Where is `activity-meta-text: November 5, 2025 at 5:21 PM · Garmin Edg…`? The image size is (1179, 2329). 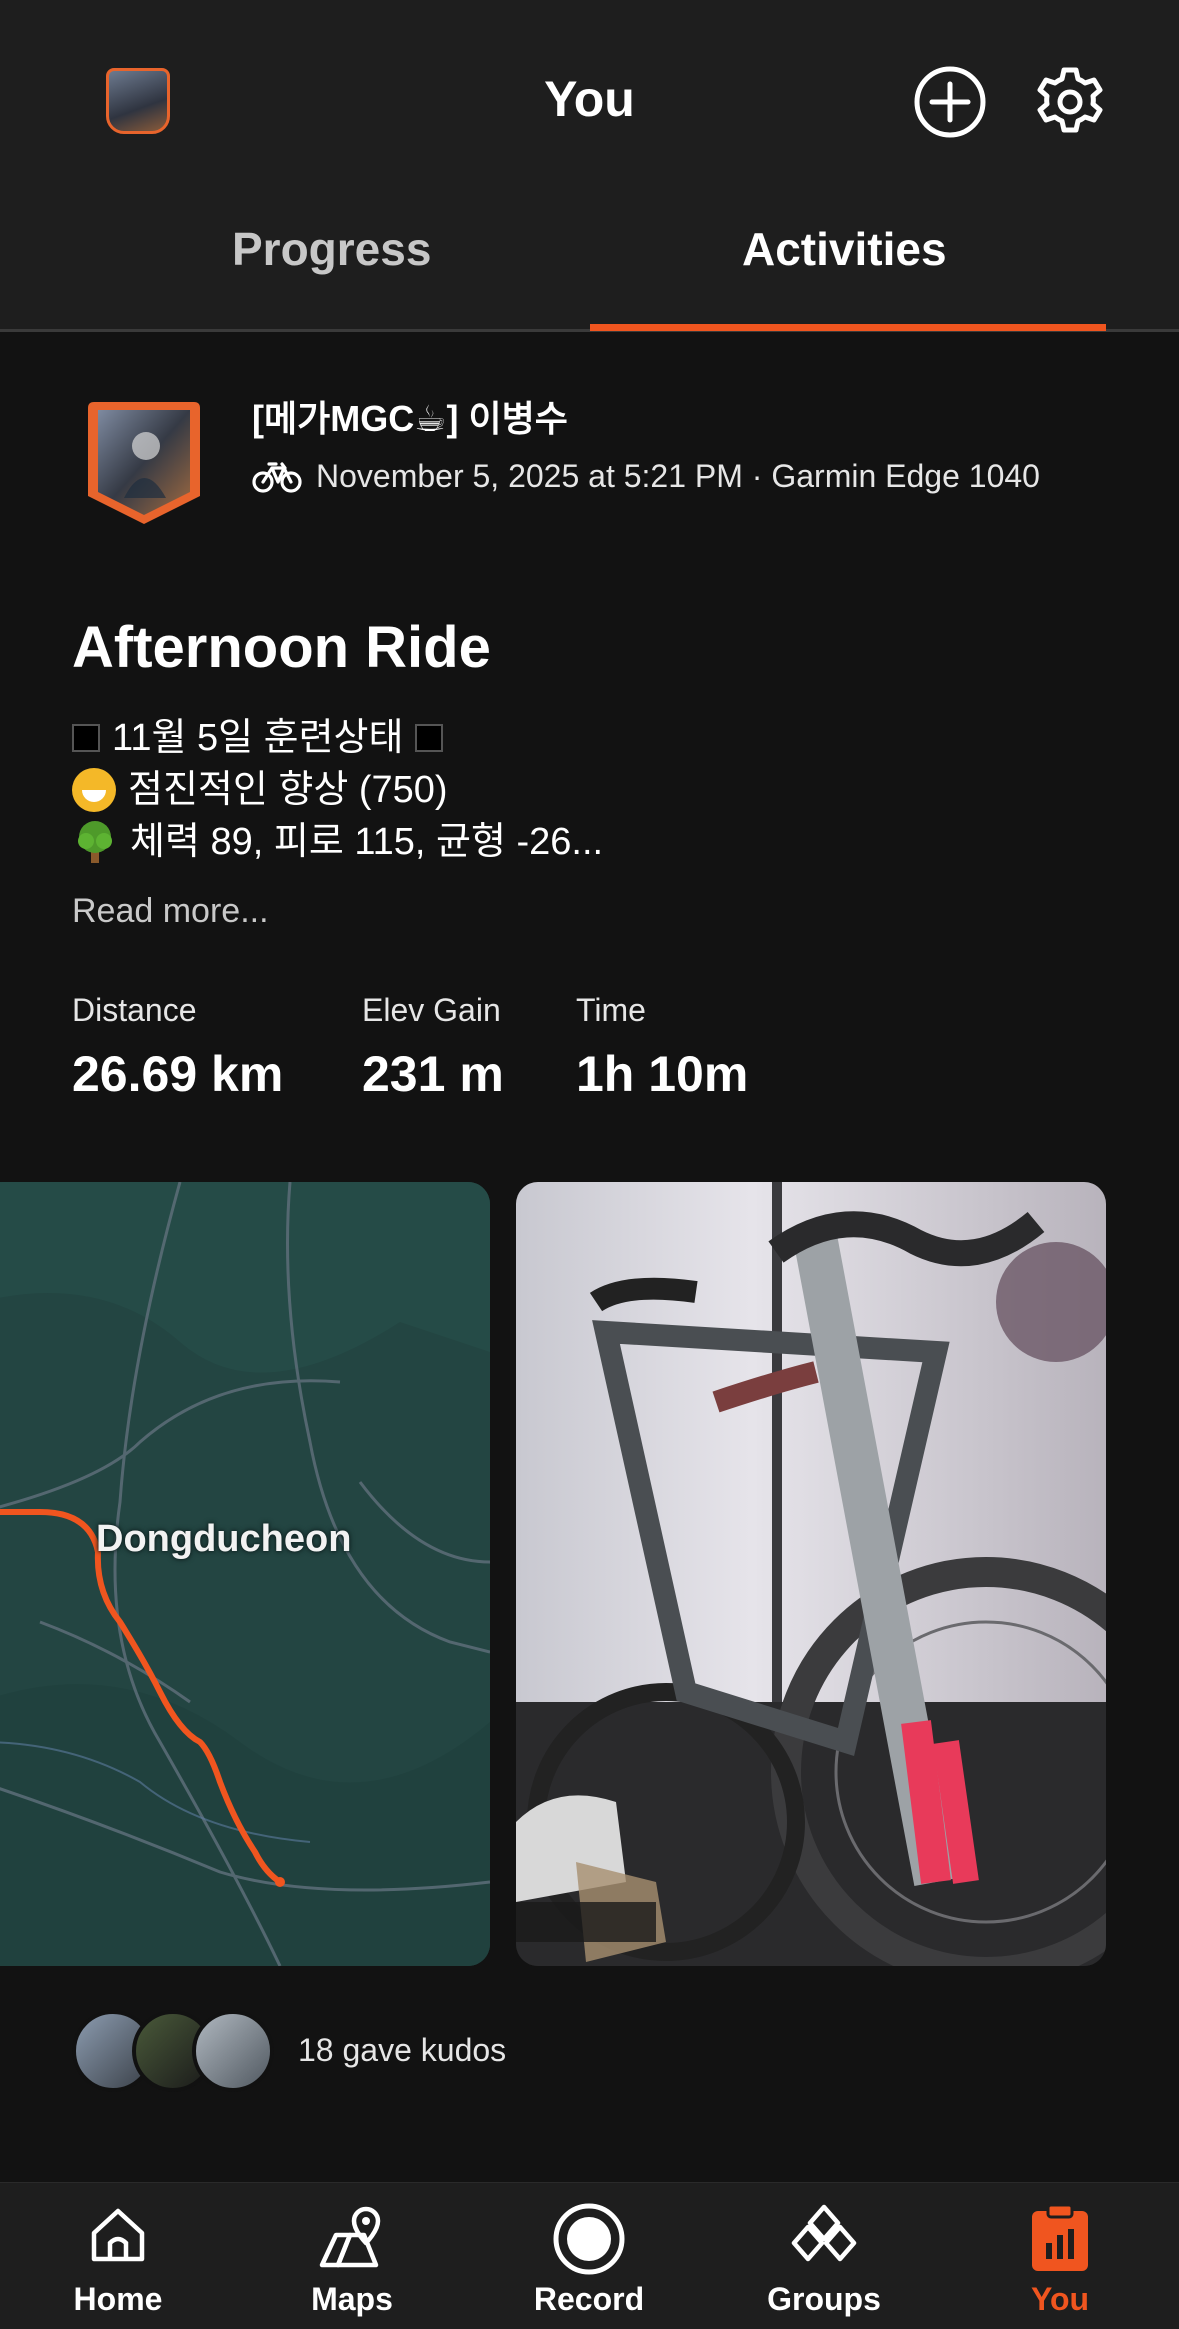
activity-meta-text: November 5, 2025 at 5:21 PM · Garmin Edg… is located at coordinates (678, 476).